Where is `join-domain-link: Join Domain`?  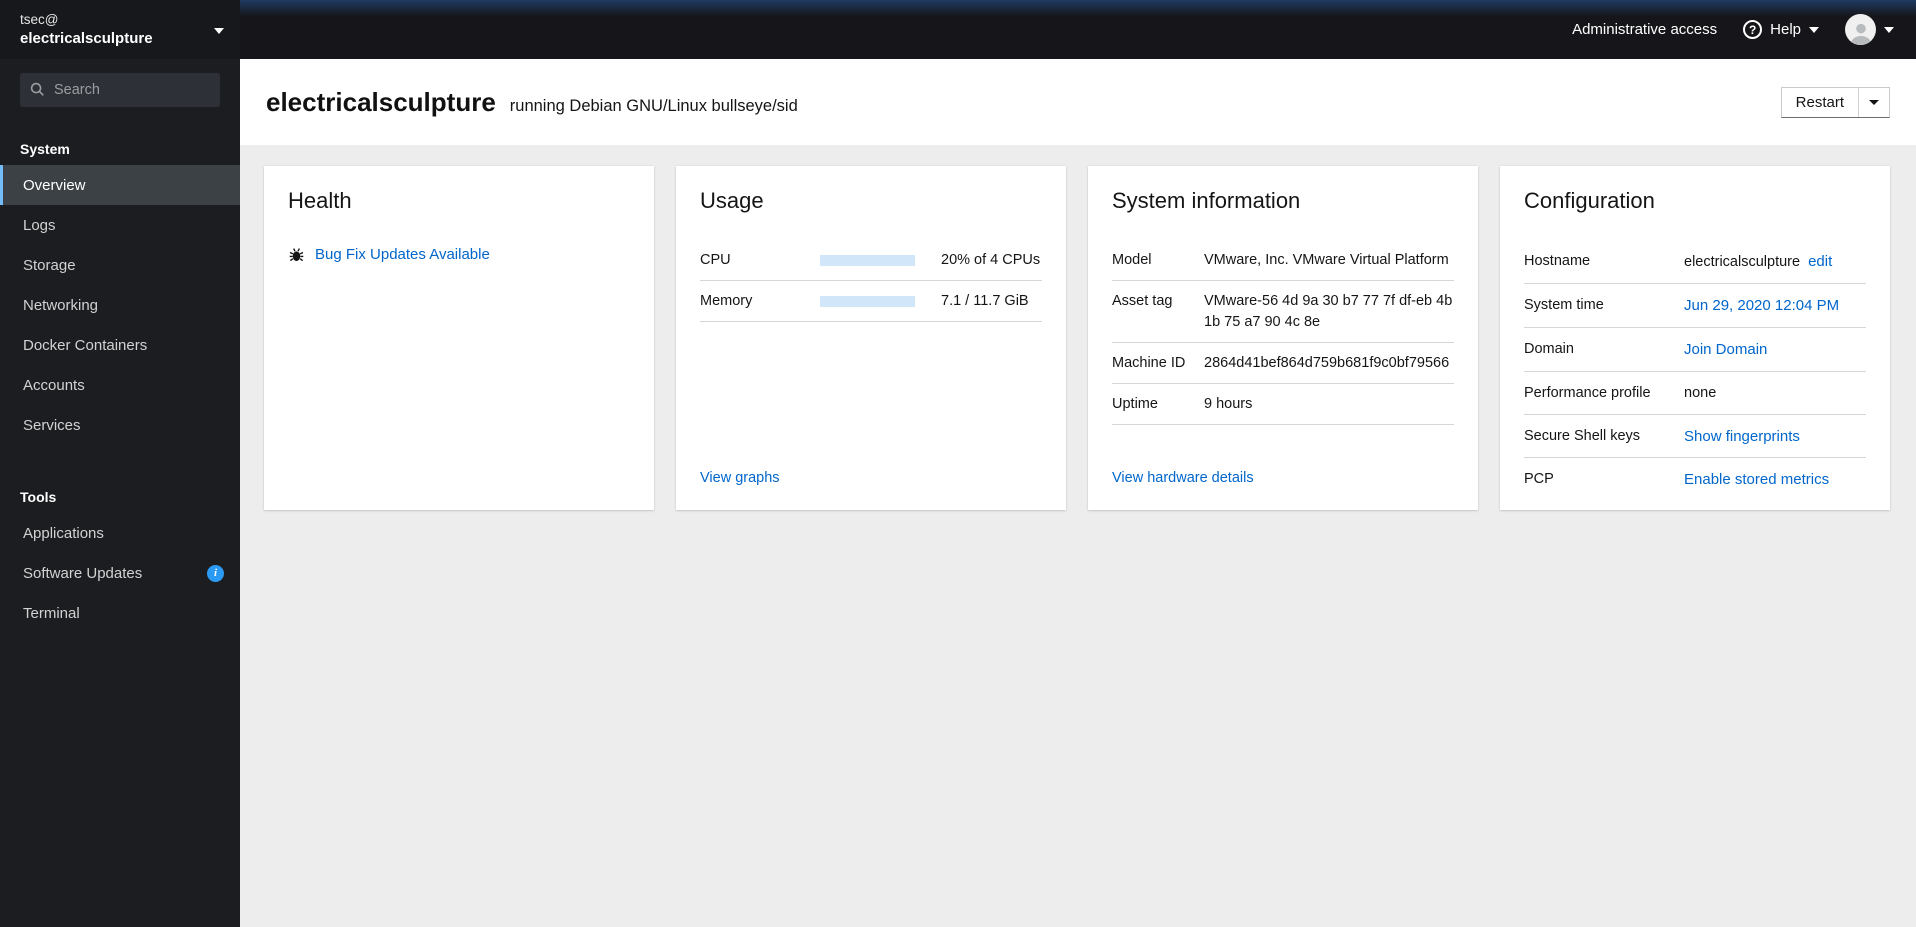
join-domain-link: Join Domain is located at coordinates (1725, 350).